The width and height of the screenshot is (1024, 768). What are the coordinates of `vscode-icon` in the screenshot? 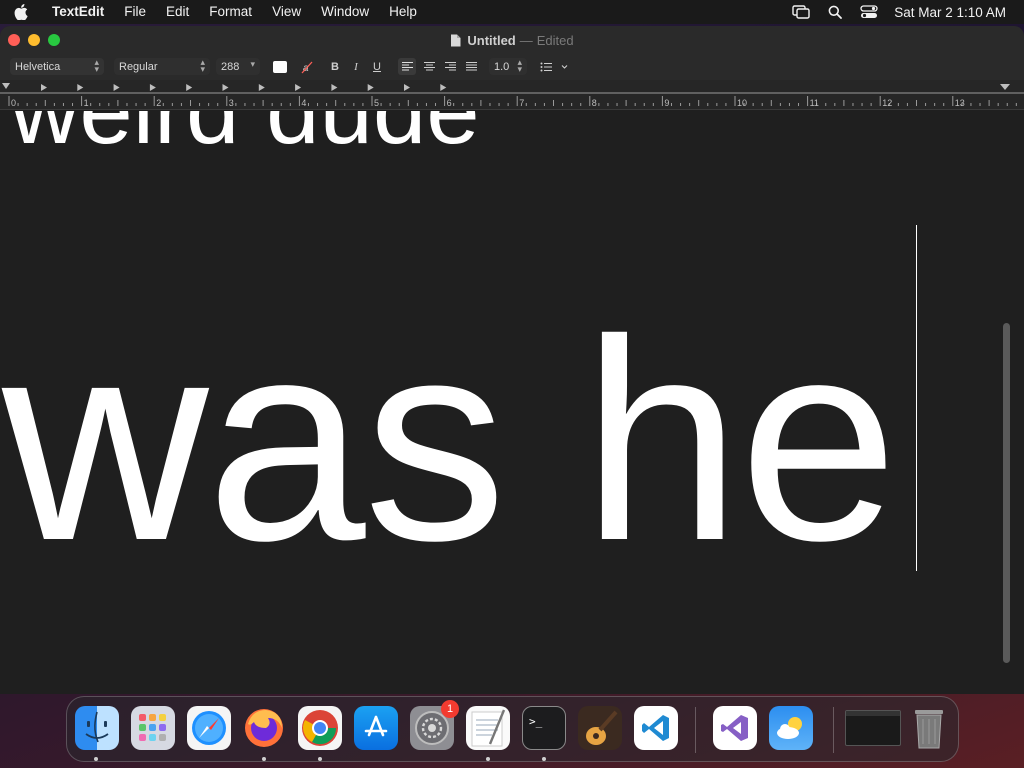 It's located at (656, 728).